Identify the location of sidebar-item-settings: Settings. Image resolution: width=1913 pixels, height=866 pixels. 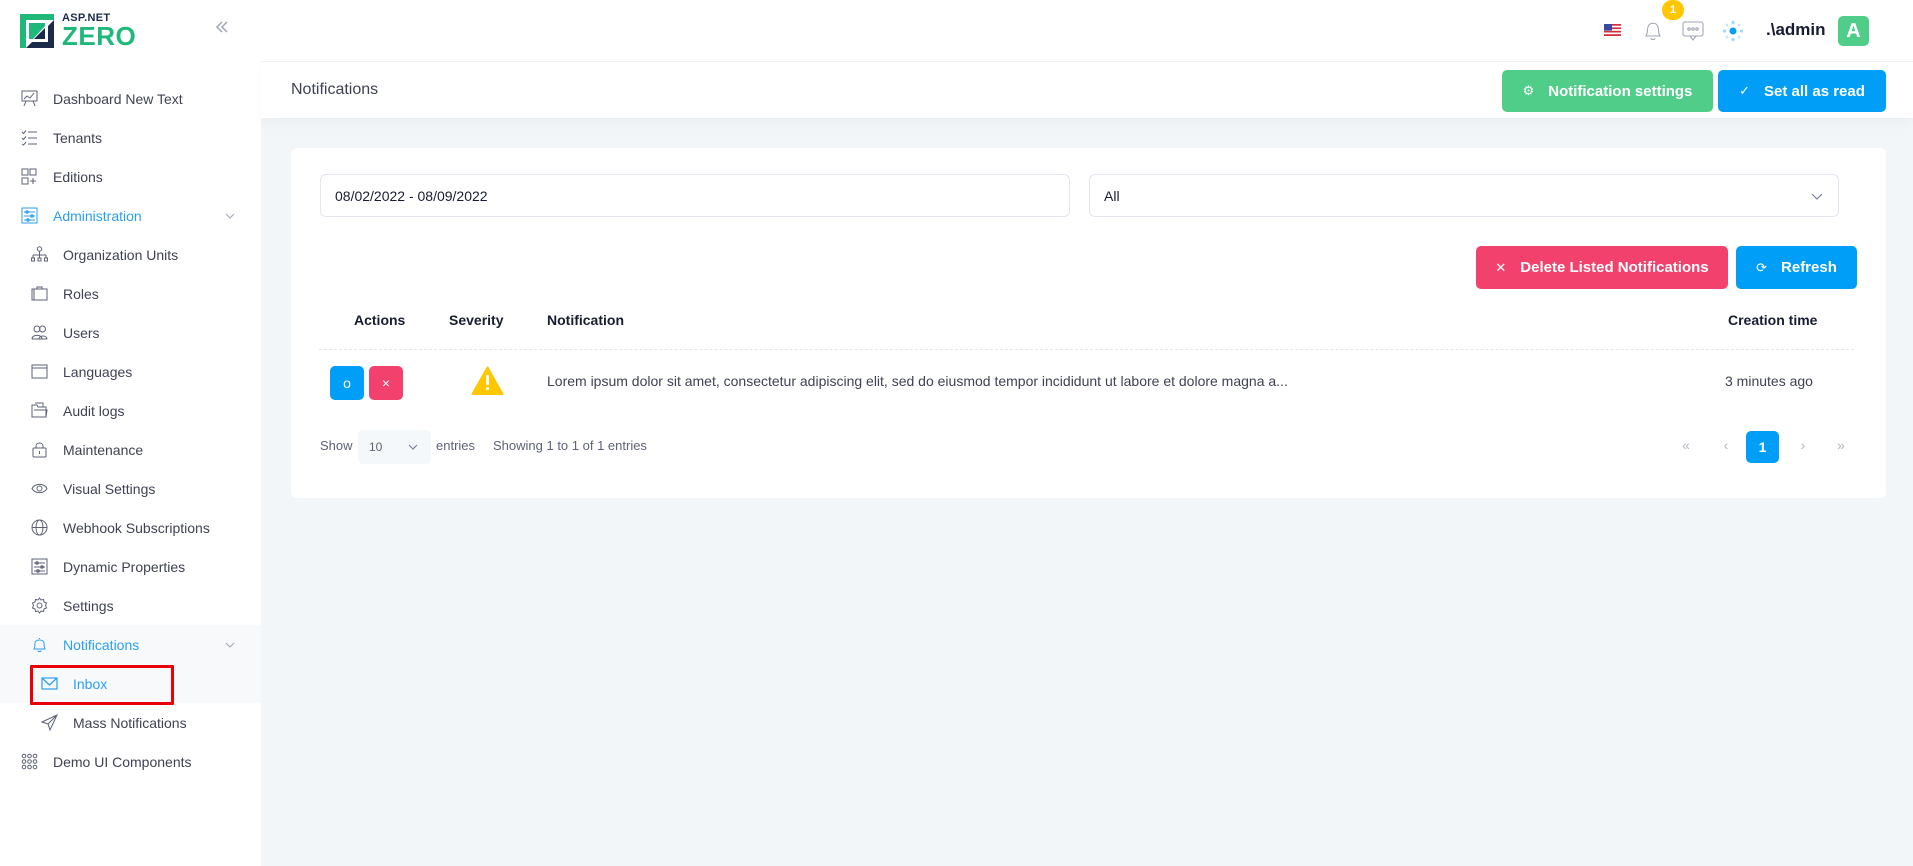
(130, 605).